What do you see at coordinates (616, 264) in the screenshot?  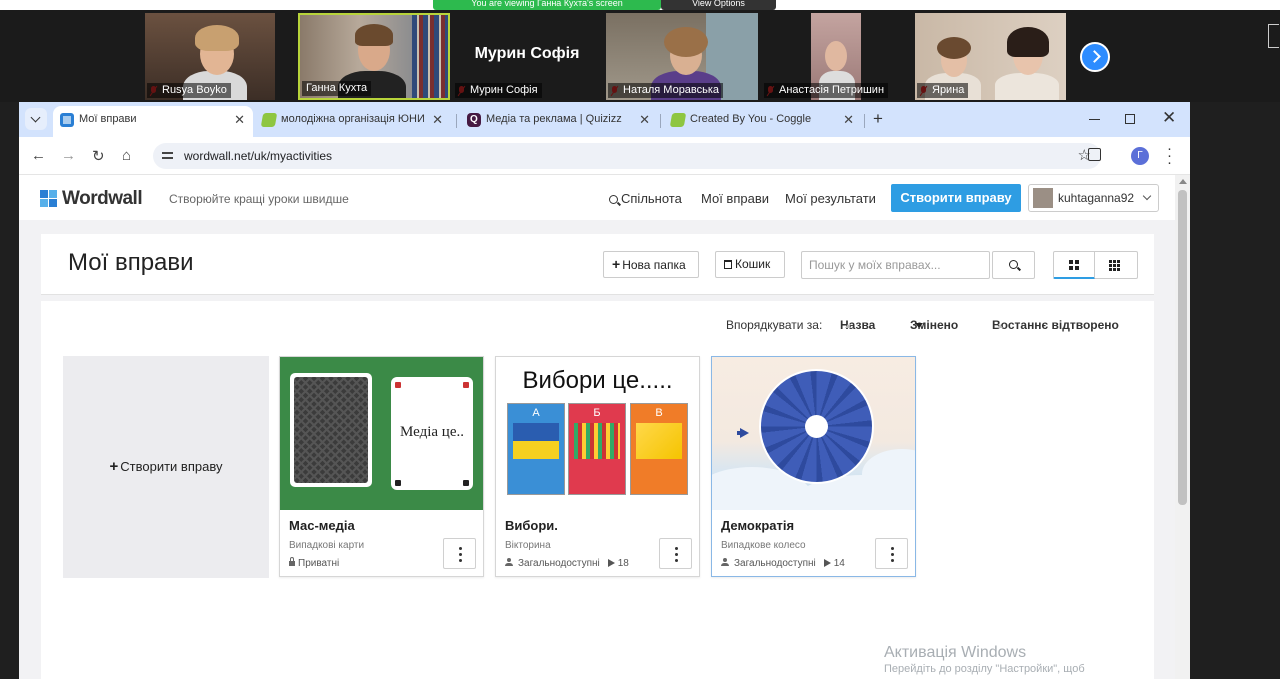 I see `plus-icon: +` at bounding box center [616, 264].